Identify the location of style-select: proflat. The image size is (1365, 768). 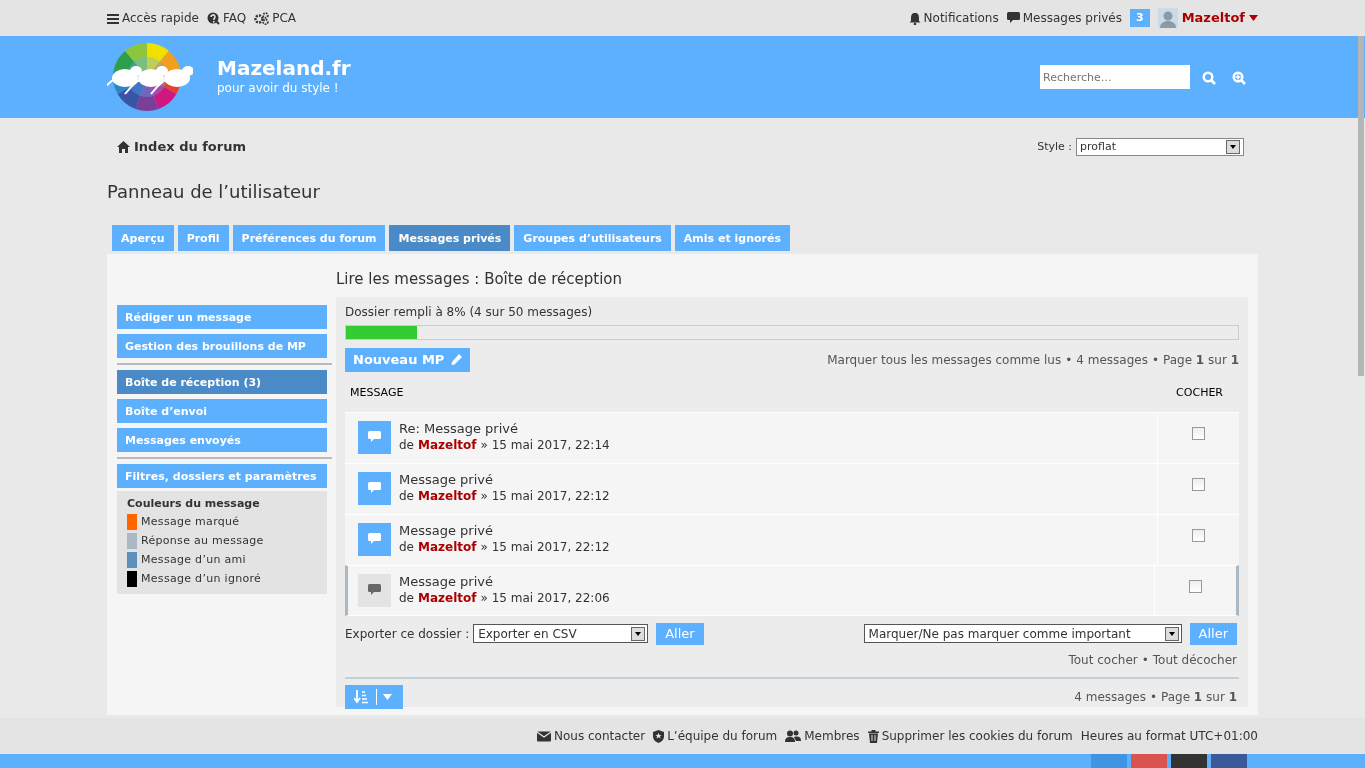
(1160, 147).